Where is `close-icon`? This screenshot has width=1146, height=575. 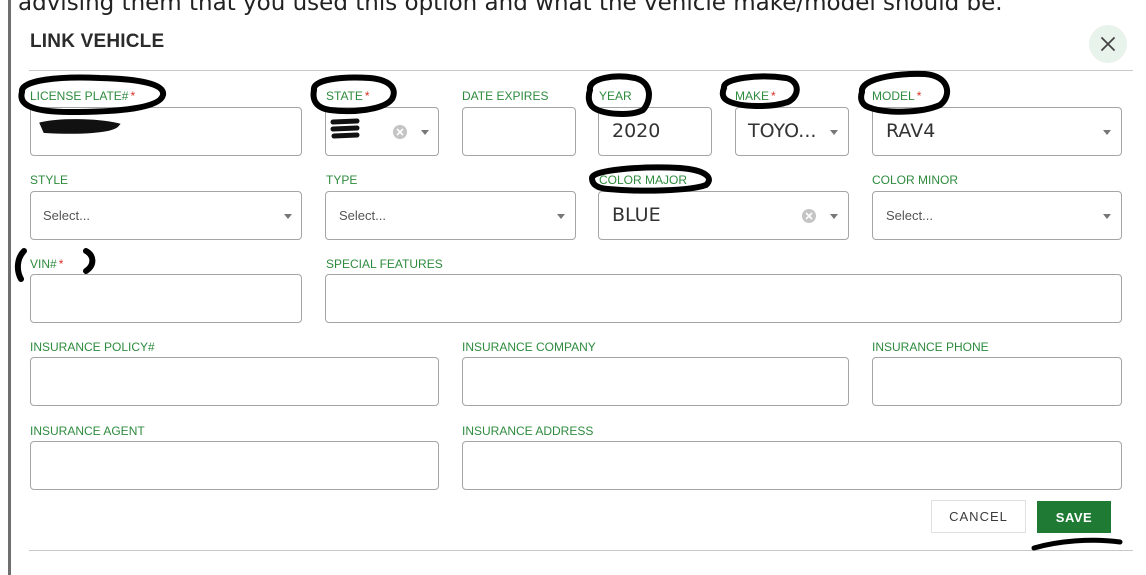
close-icon is located at coordinates (1108, 44).